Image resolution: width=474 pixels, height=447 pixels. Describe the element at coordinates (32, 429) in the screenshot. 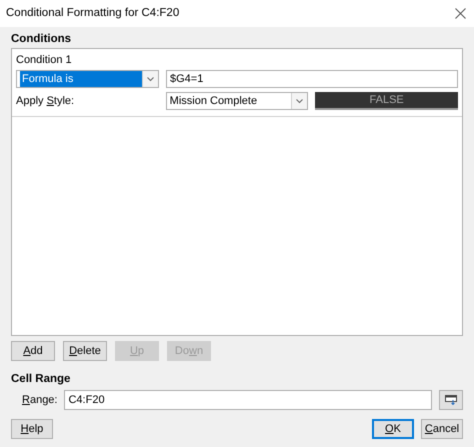

I see `dialog-button: Help` at that location.